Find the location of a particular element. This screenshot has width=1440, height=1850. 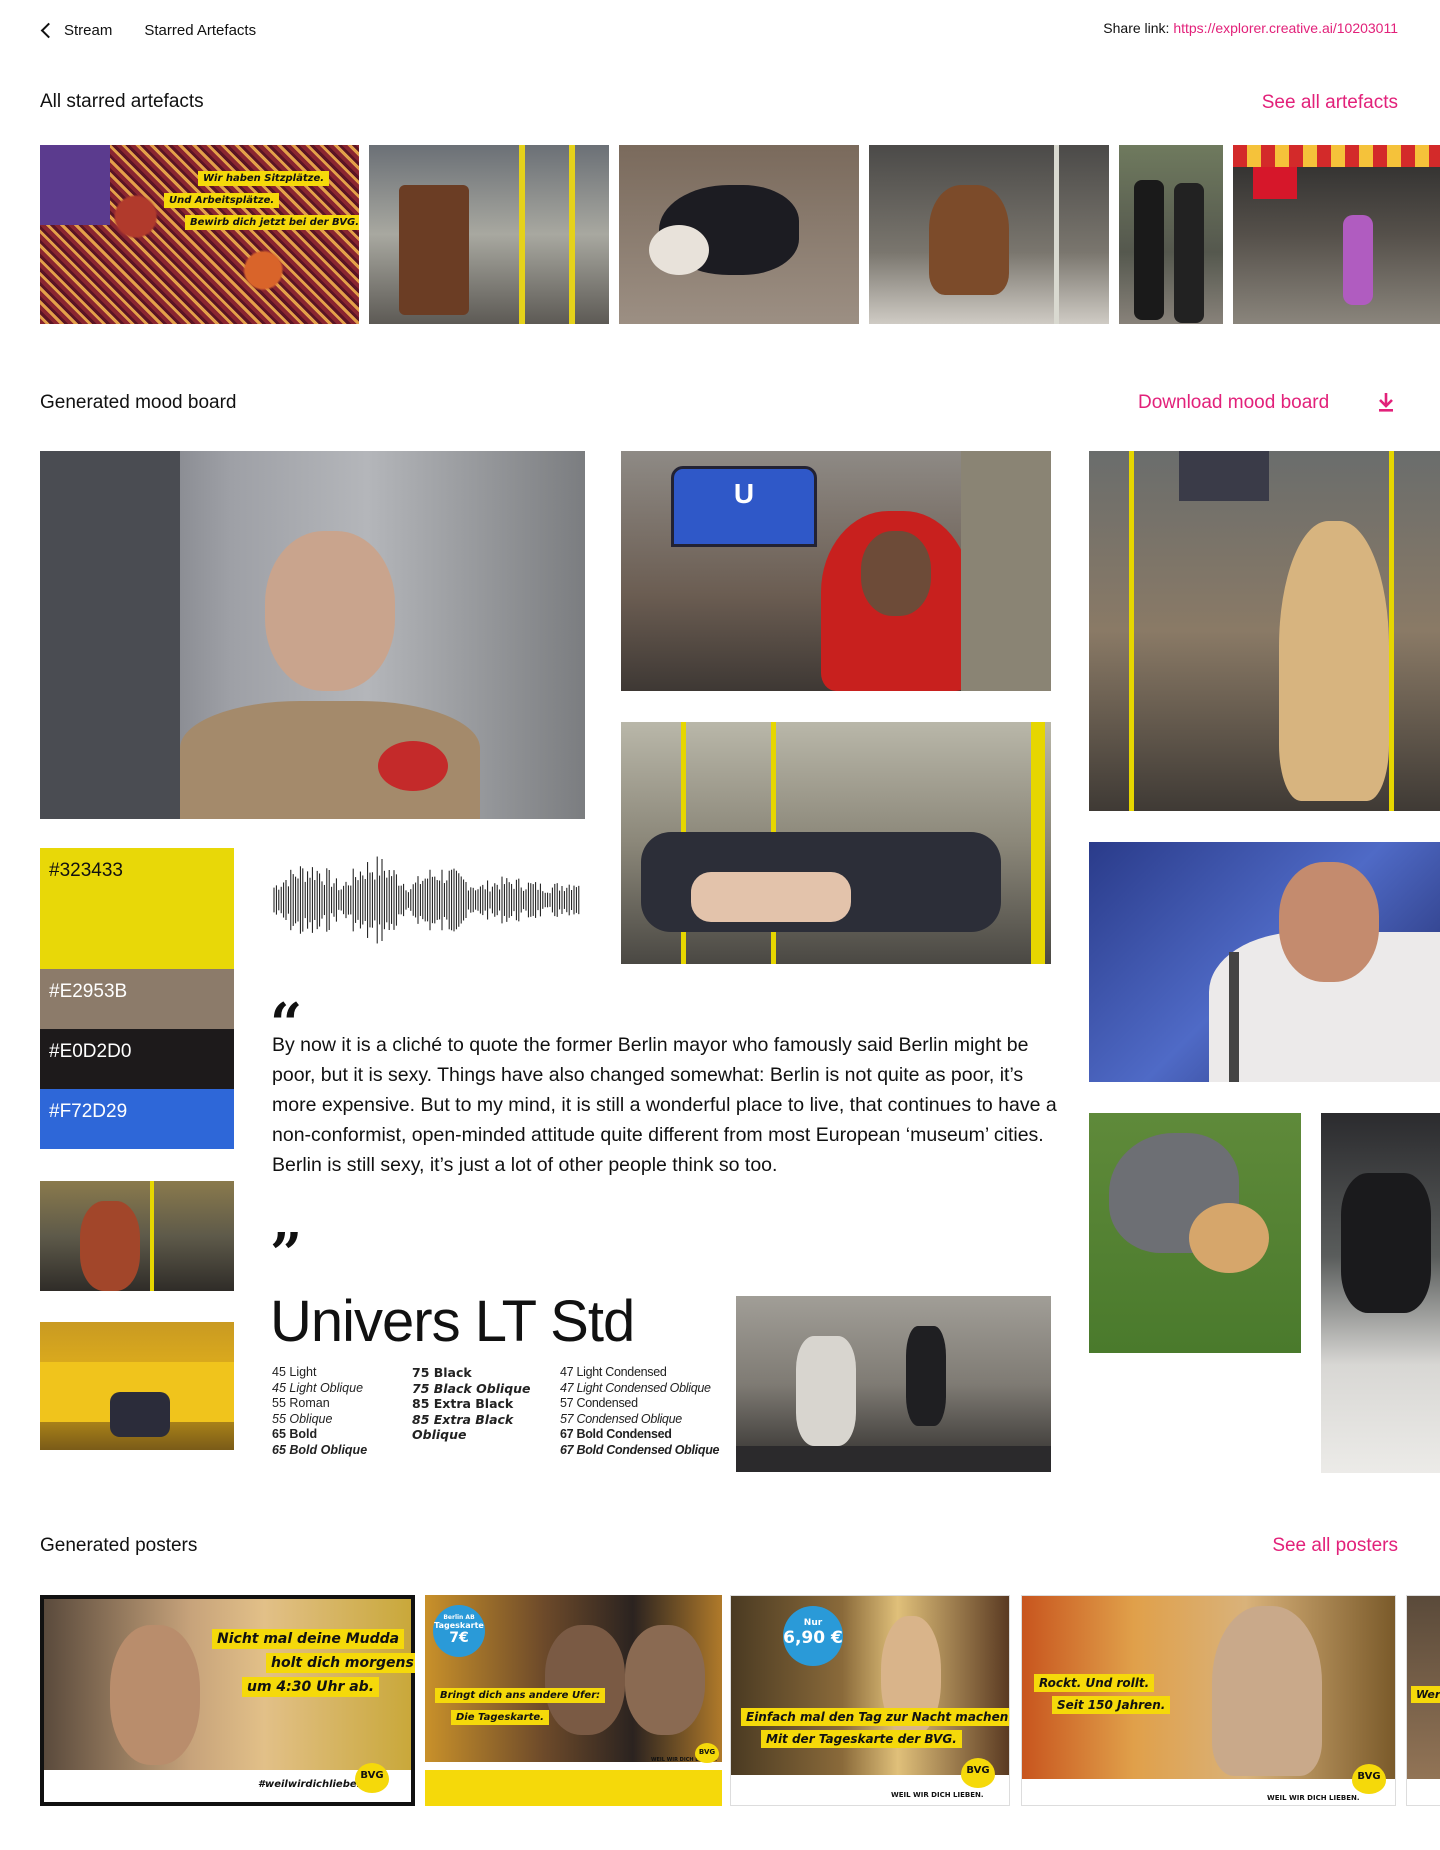

palette-swatch-3: #E0D2D0 is located at coordinates (137, 1059).